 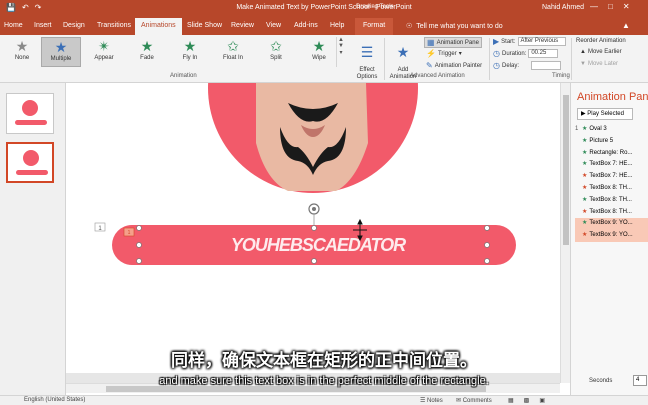 I want to click on animation-list-item: ★ Picture 5, so click(x=611, y=142).